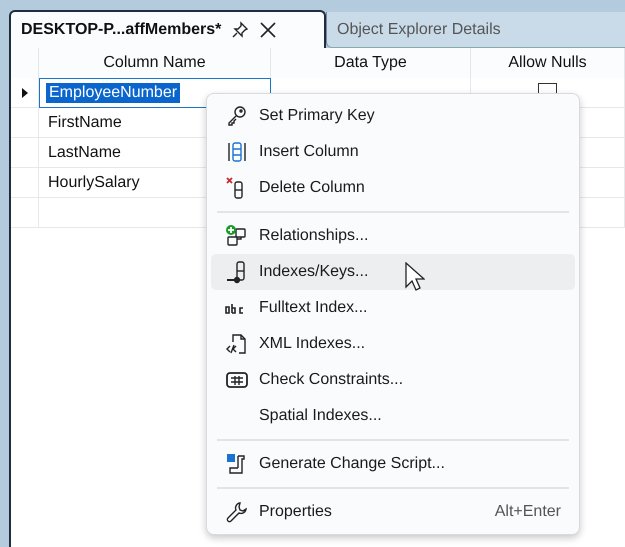  I want to click on row-selector, so click(25, 93).